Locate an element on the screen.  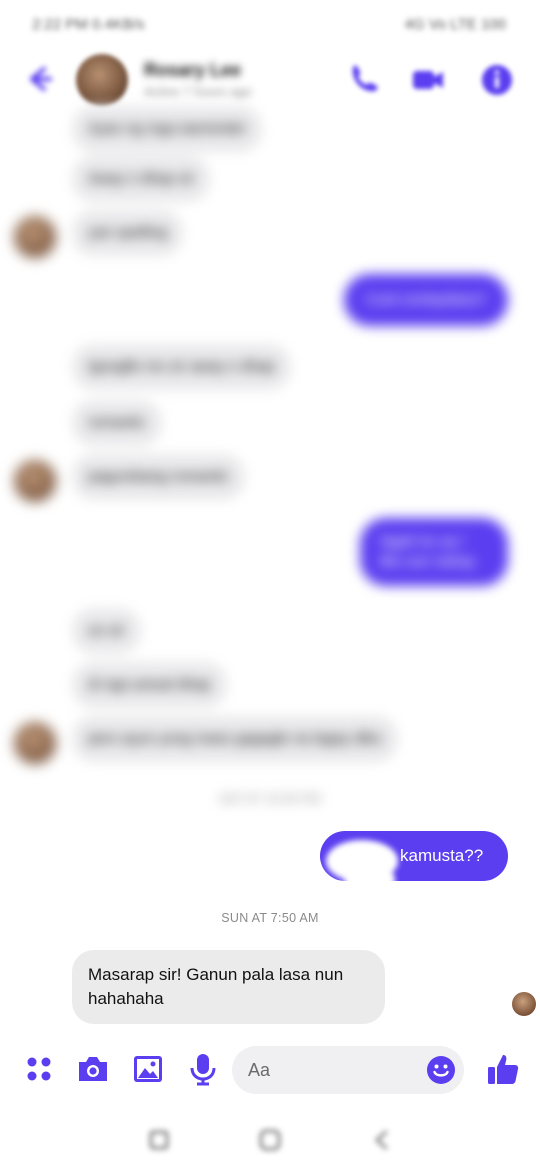
message-input-container is located at coordinates (348, 1070).